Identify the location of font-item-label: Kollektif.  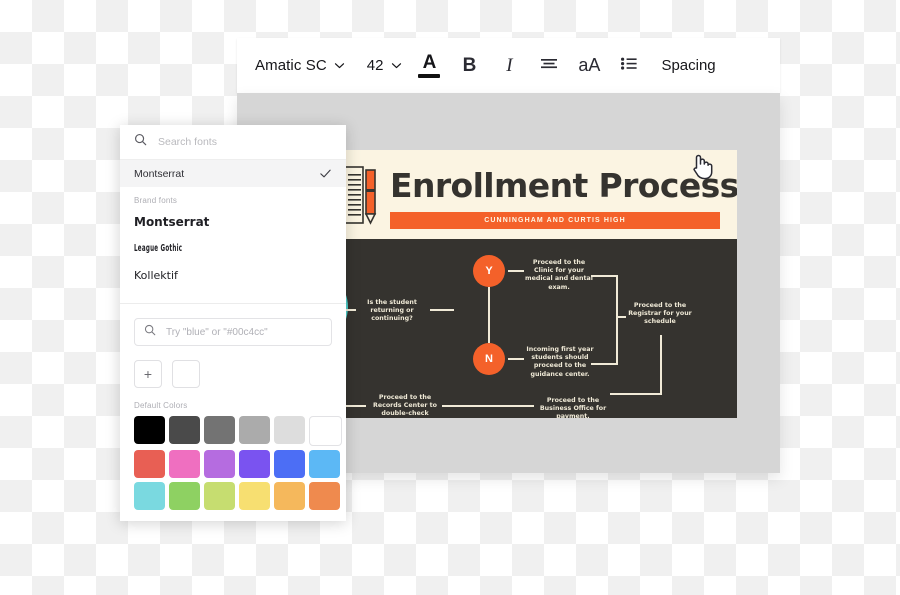
(156, 275).